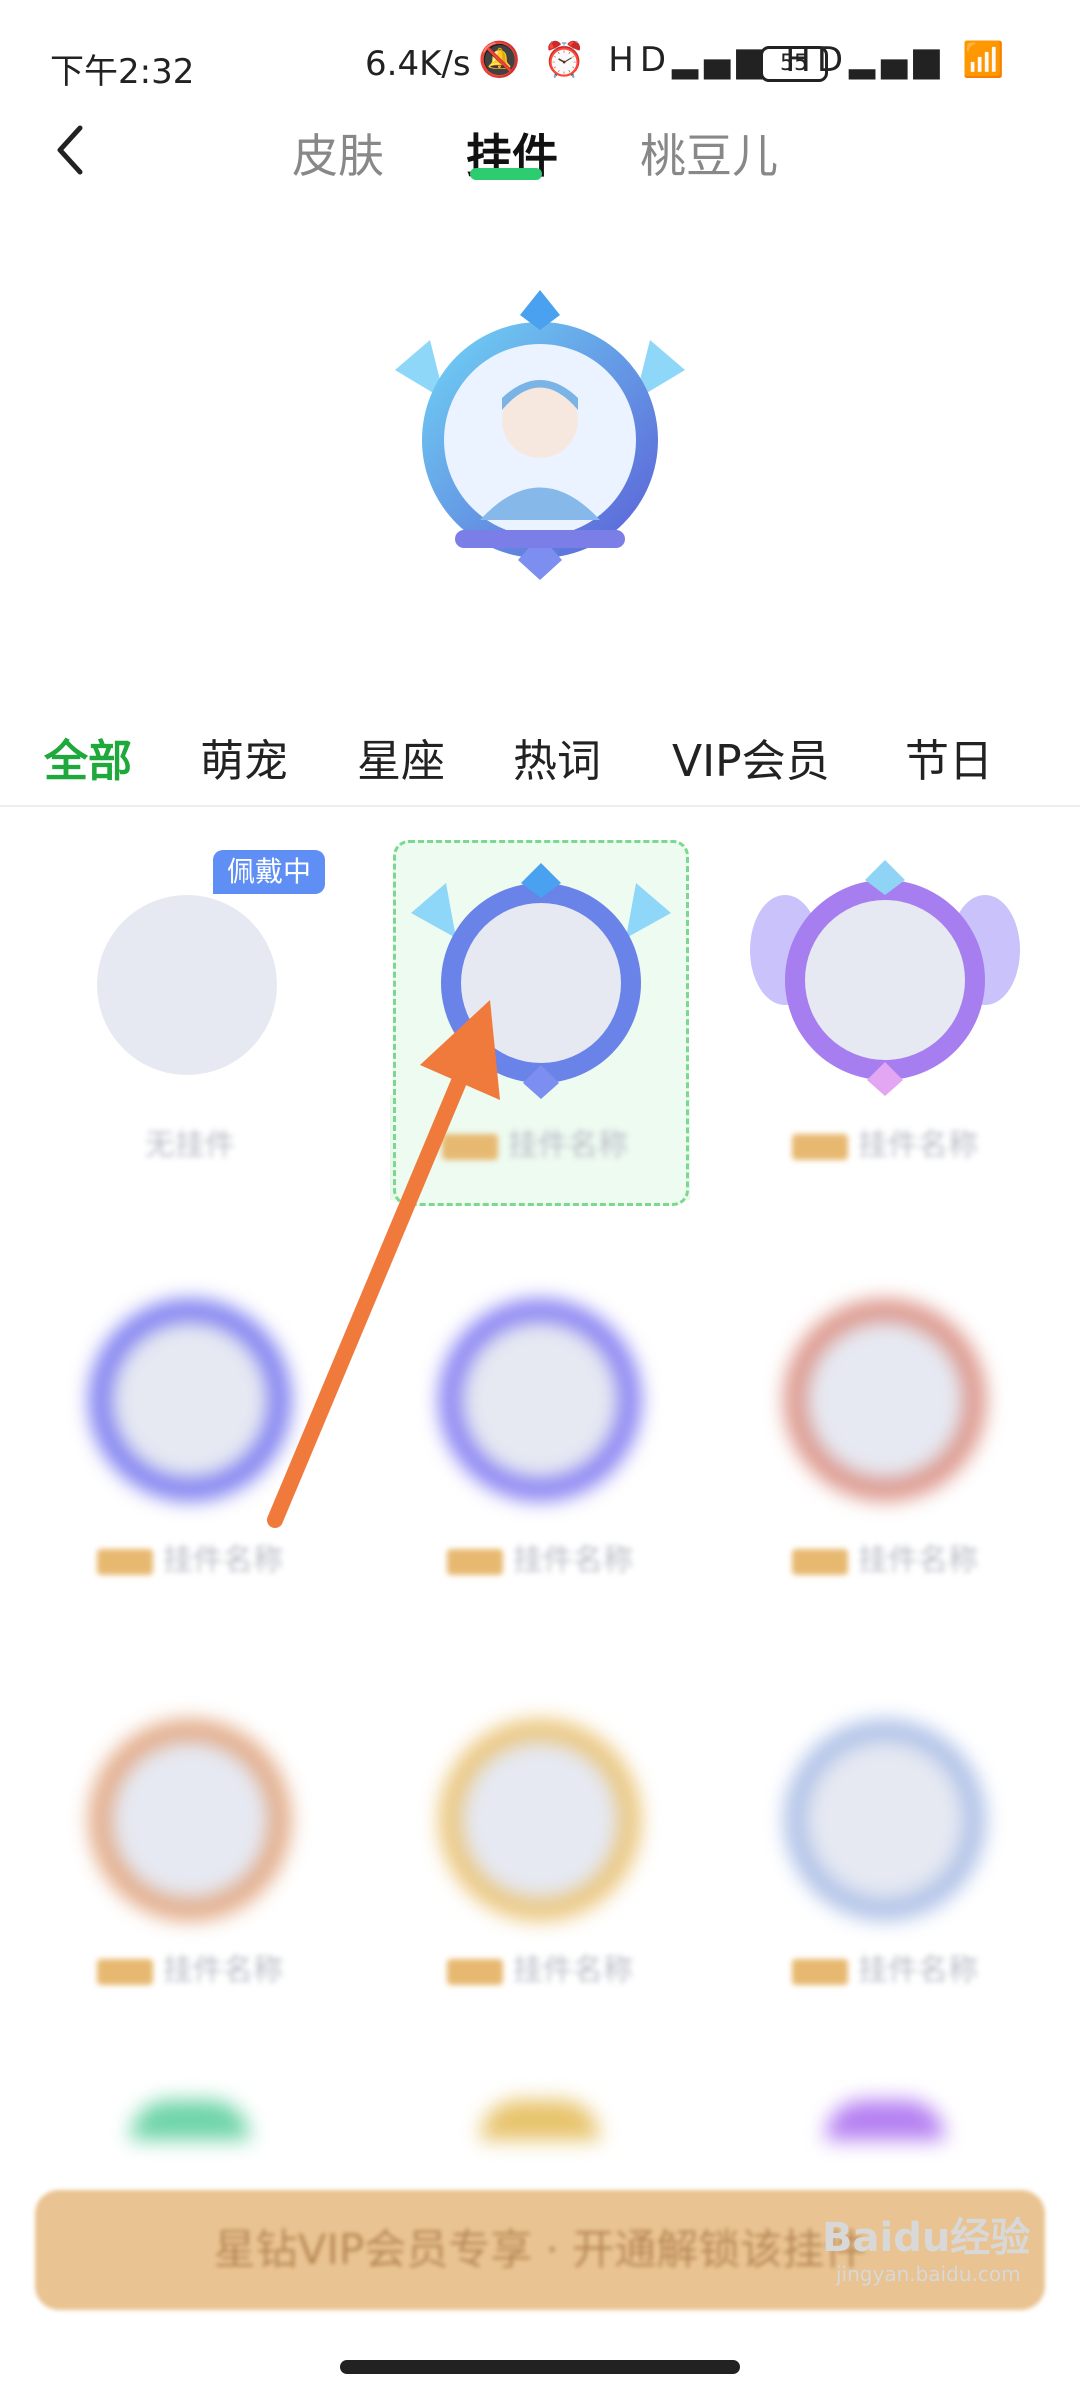 Image resolution: width=1080 pixels, height=2400 pixels. I want to click on category-hot-words: 热词, so click(557, 757).